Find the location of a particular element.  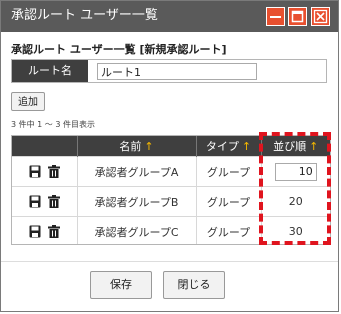

row-name: 承認者グループB is located at coordinates (137, 201).